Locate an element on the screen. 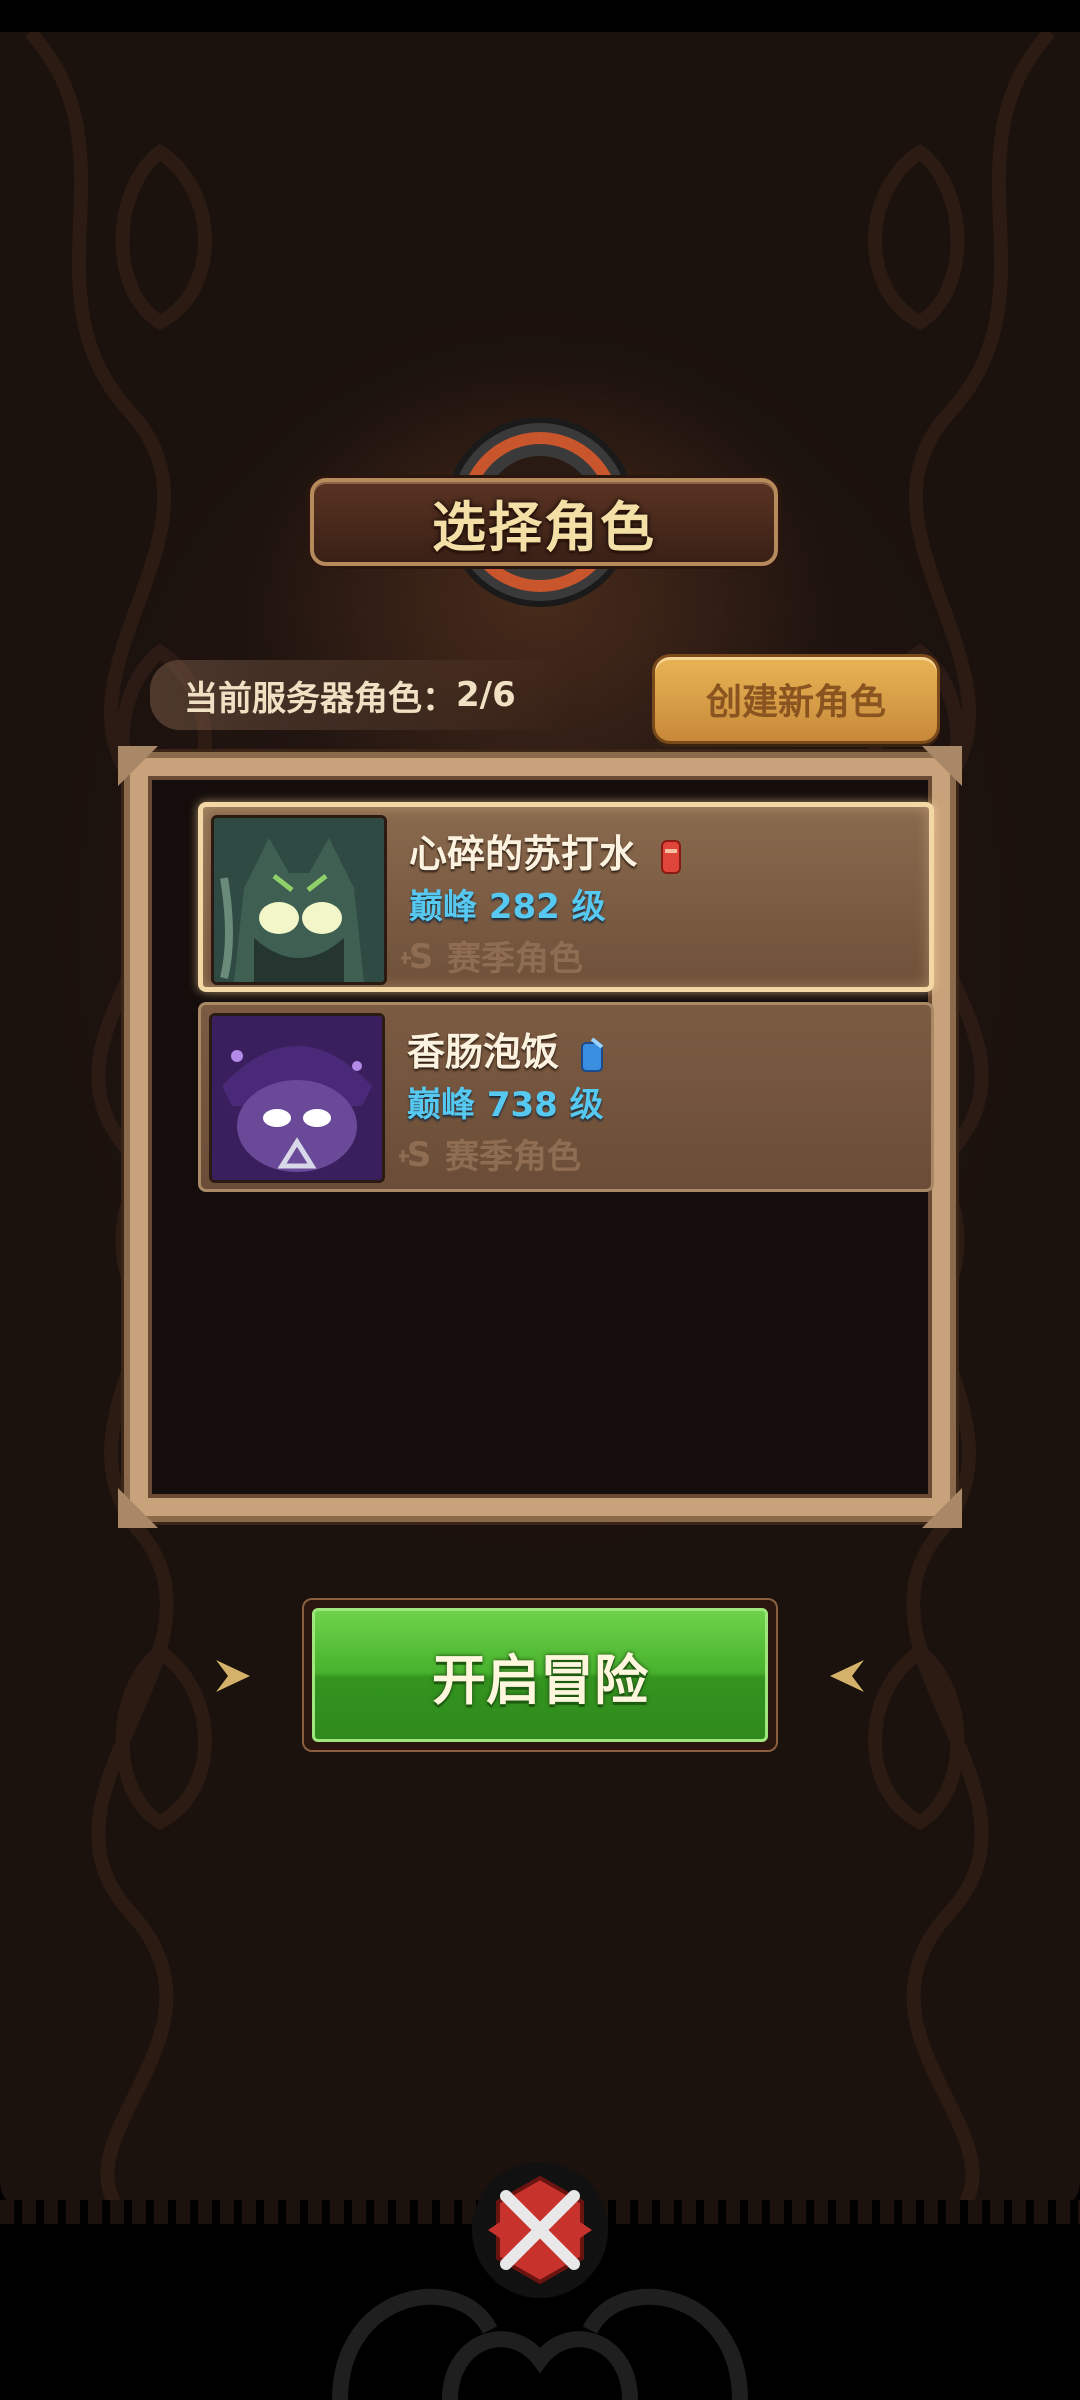 The height and width of the screenshot is (2400, 1080). wizard-avatar-icon is located at coordinates (297, 1098).